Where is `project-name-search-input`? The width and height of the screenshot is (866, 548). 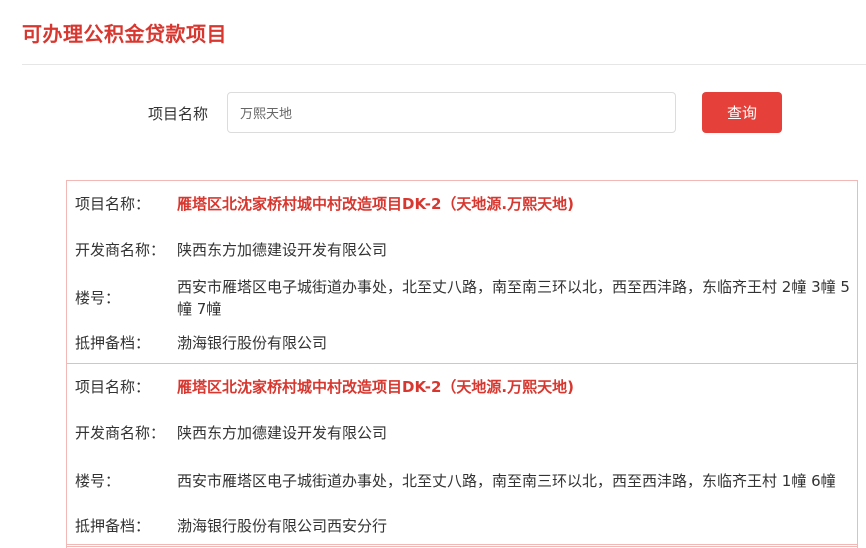
project-name-search-input is located at coordinates (451, 112).